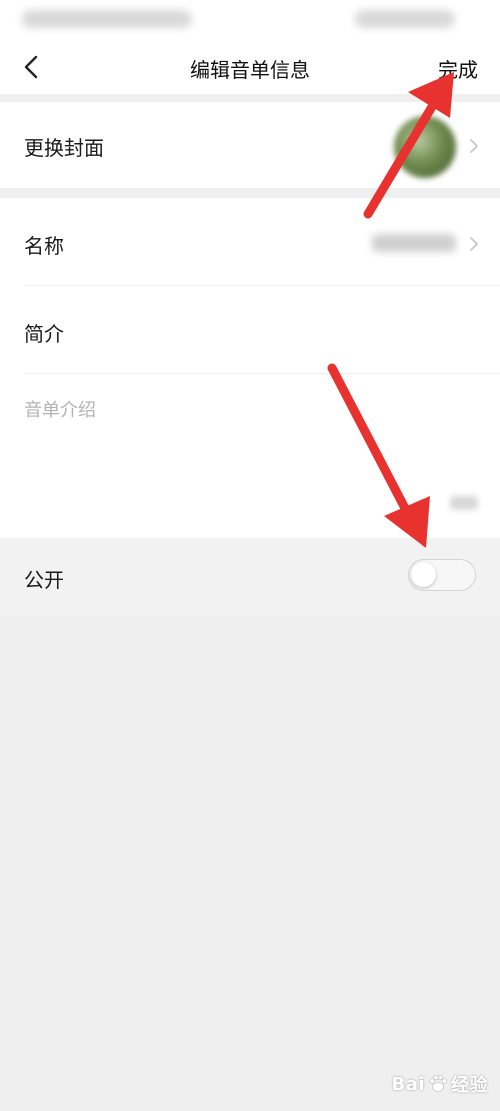 The image size is (500, 1111). I want to click on change-cover-label: 更换封面, so click(64, 148).